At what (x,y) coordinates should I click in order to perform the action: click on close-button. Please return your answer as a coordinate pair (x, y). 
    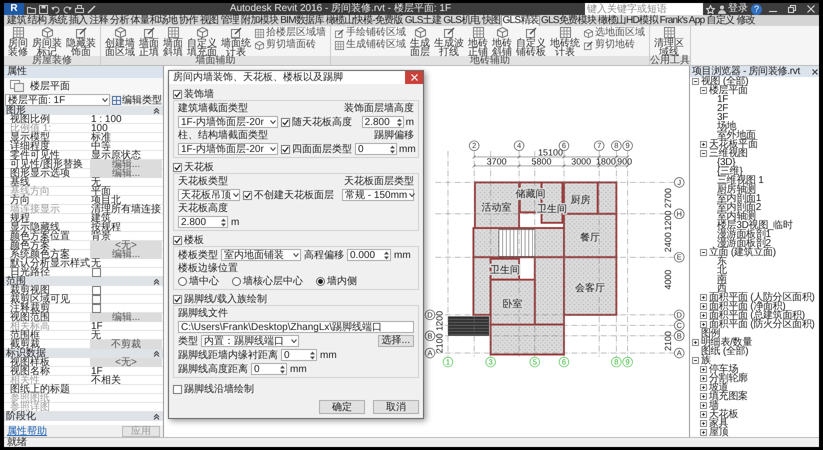
    Looking at the image, I should click on (414, 77).